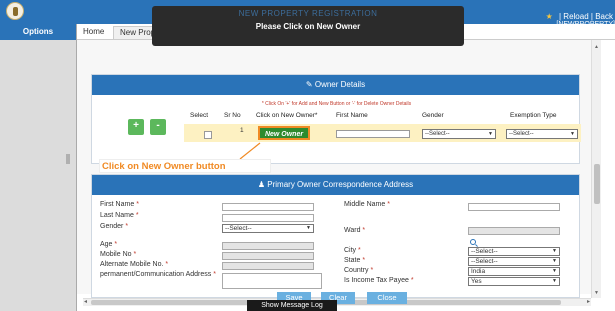 The width and height of the screenshot is (615, 311). I want to click on owner-exemption-select: --Select-- ▼, so click(542, 134).